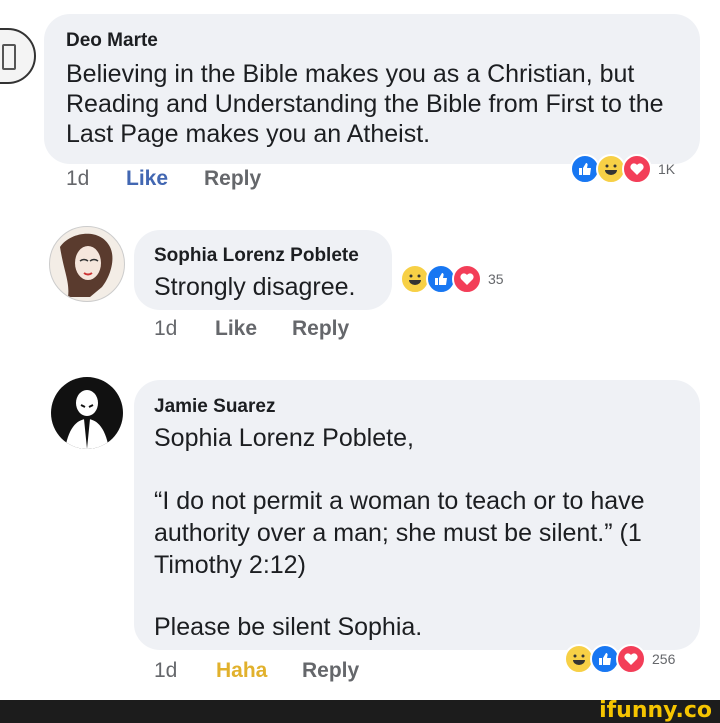 The width and height of the screenshot is (720, 723). What do you see at coordinates (664, 659) in the screenshot?
I see `reaction-count: 256` at bounding box center [664, 659].